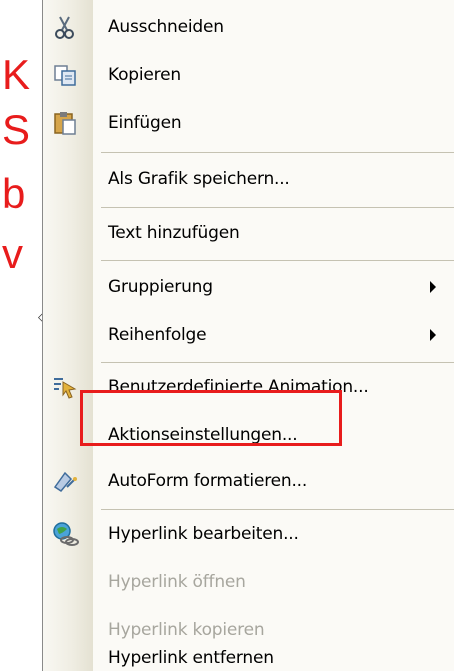 The image size is (454, 671). What do you see at coordinates (145, 123) in the screenshot?
I see `menu-item-label: Einfügen` at bounding box center [145, 123].